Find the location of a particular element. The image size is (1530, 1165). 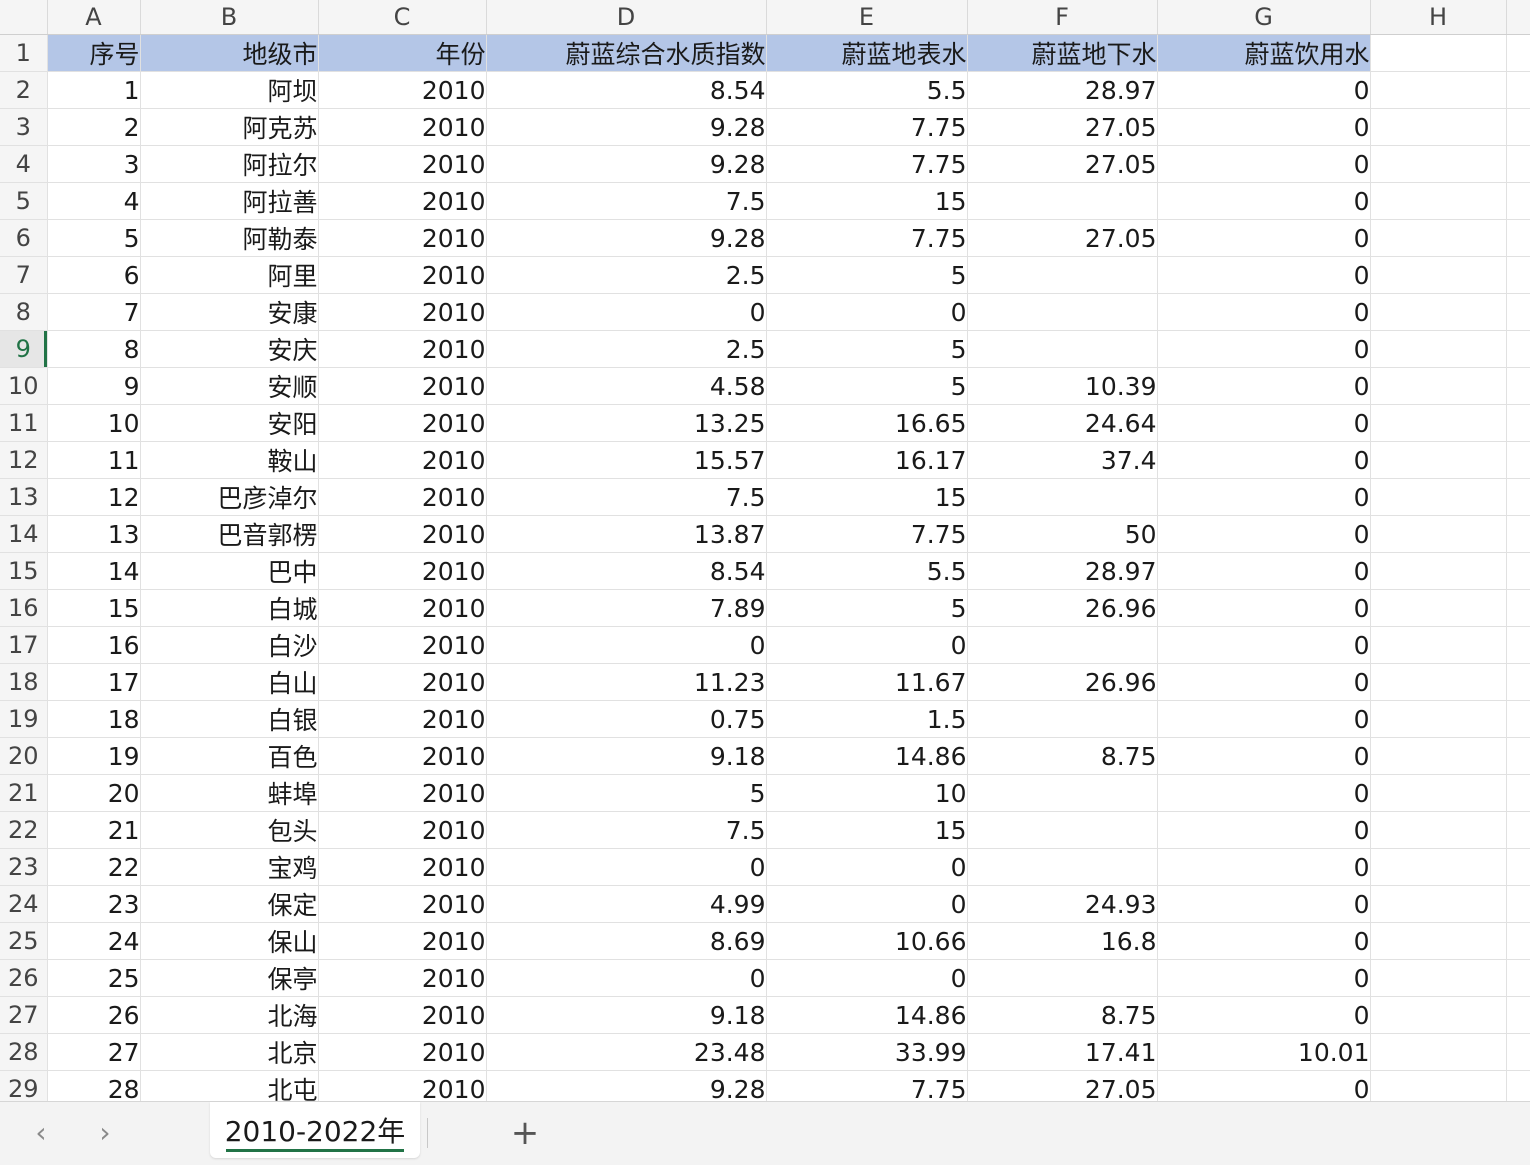

row-header: 28 is located at coordinates (24, 1052).